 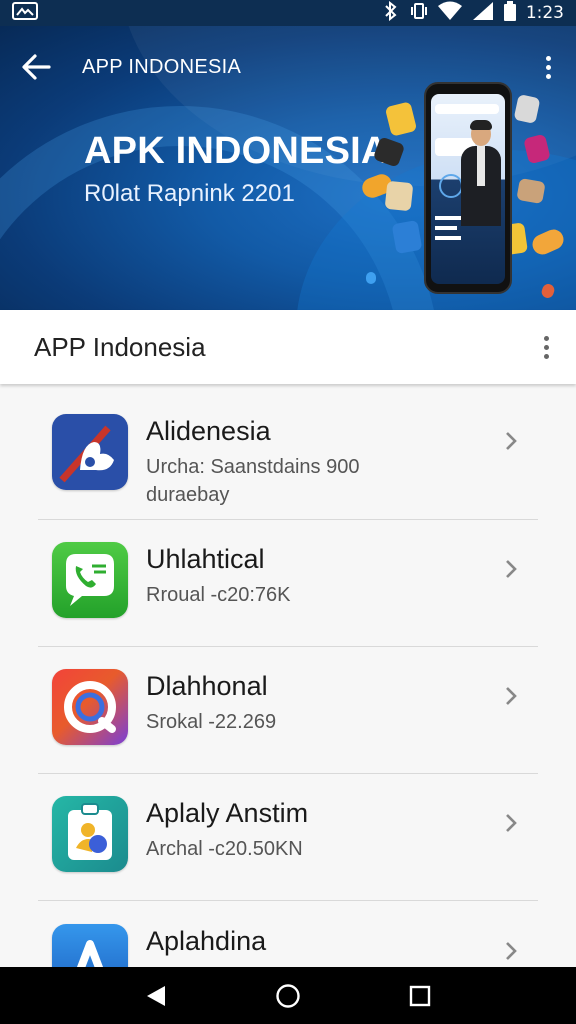 What do you see at coordinates (120, 346) in the screenshot?
I see `section-title: APP Indonesia` at bounding box center [120, 346].